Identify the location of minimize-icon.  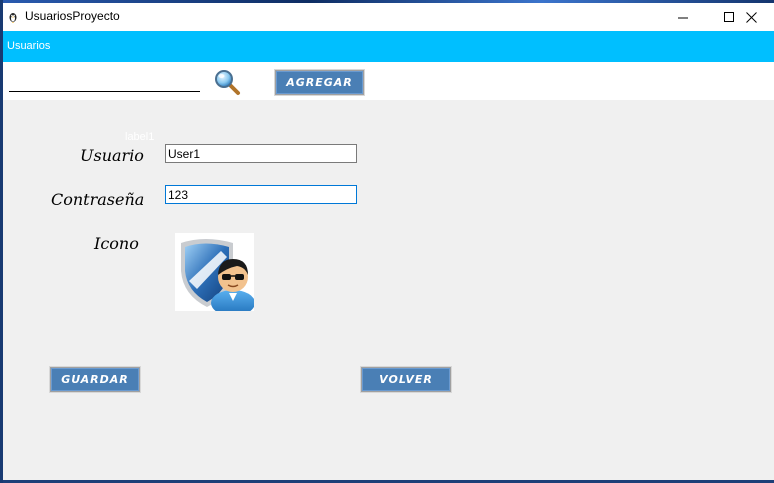
(682, 17).